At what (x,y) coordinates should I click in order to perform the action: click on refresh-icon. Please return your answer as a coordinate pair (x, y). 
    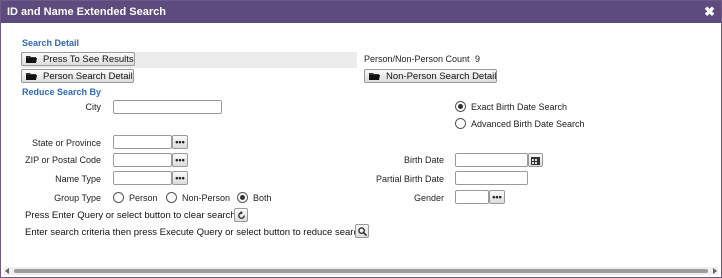
    Looking at the image, I should click on (241, 215).